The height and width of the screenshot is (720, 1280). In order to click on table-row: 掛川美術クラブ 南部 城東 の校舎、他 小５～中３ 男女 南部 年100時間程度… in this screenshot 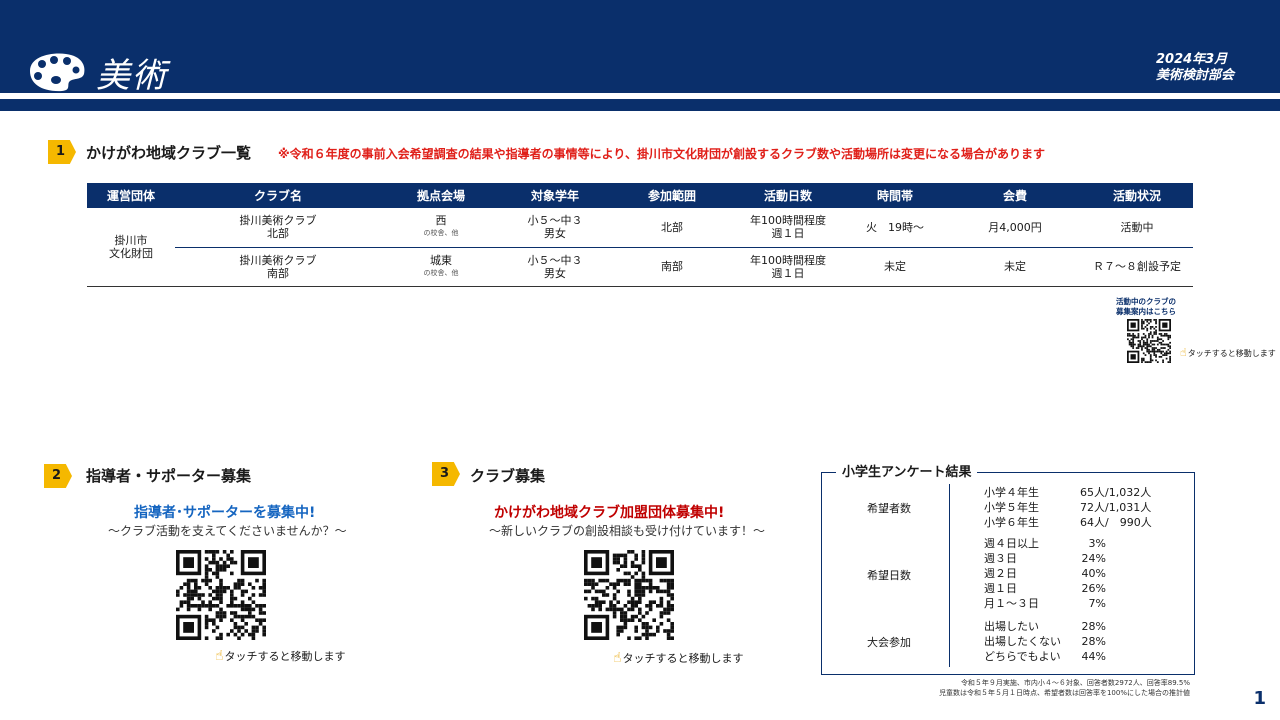, I will do `click(640, 267)`.